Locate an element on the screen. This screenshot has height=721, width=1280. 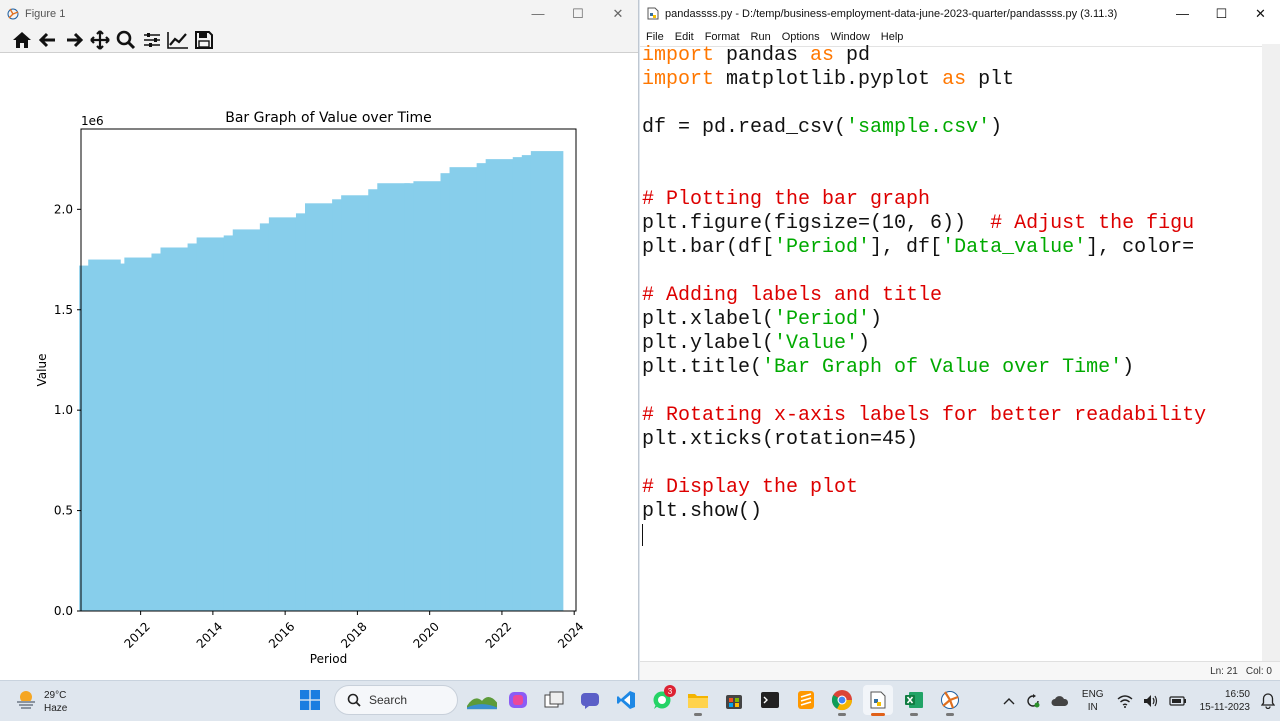
idle-icon is located at coordinates (878, 700).